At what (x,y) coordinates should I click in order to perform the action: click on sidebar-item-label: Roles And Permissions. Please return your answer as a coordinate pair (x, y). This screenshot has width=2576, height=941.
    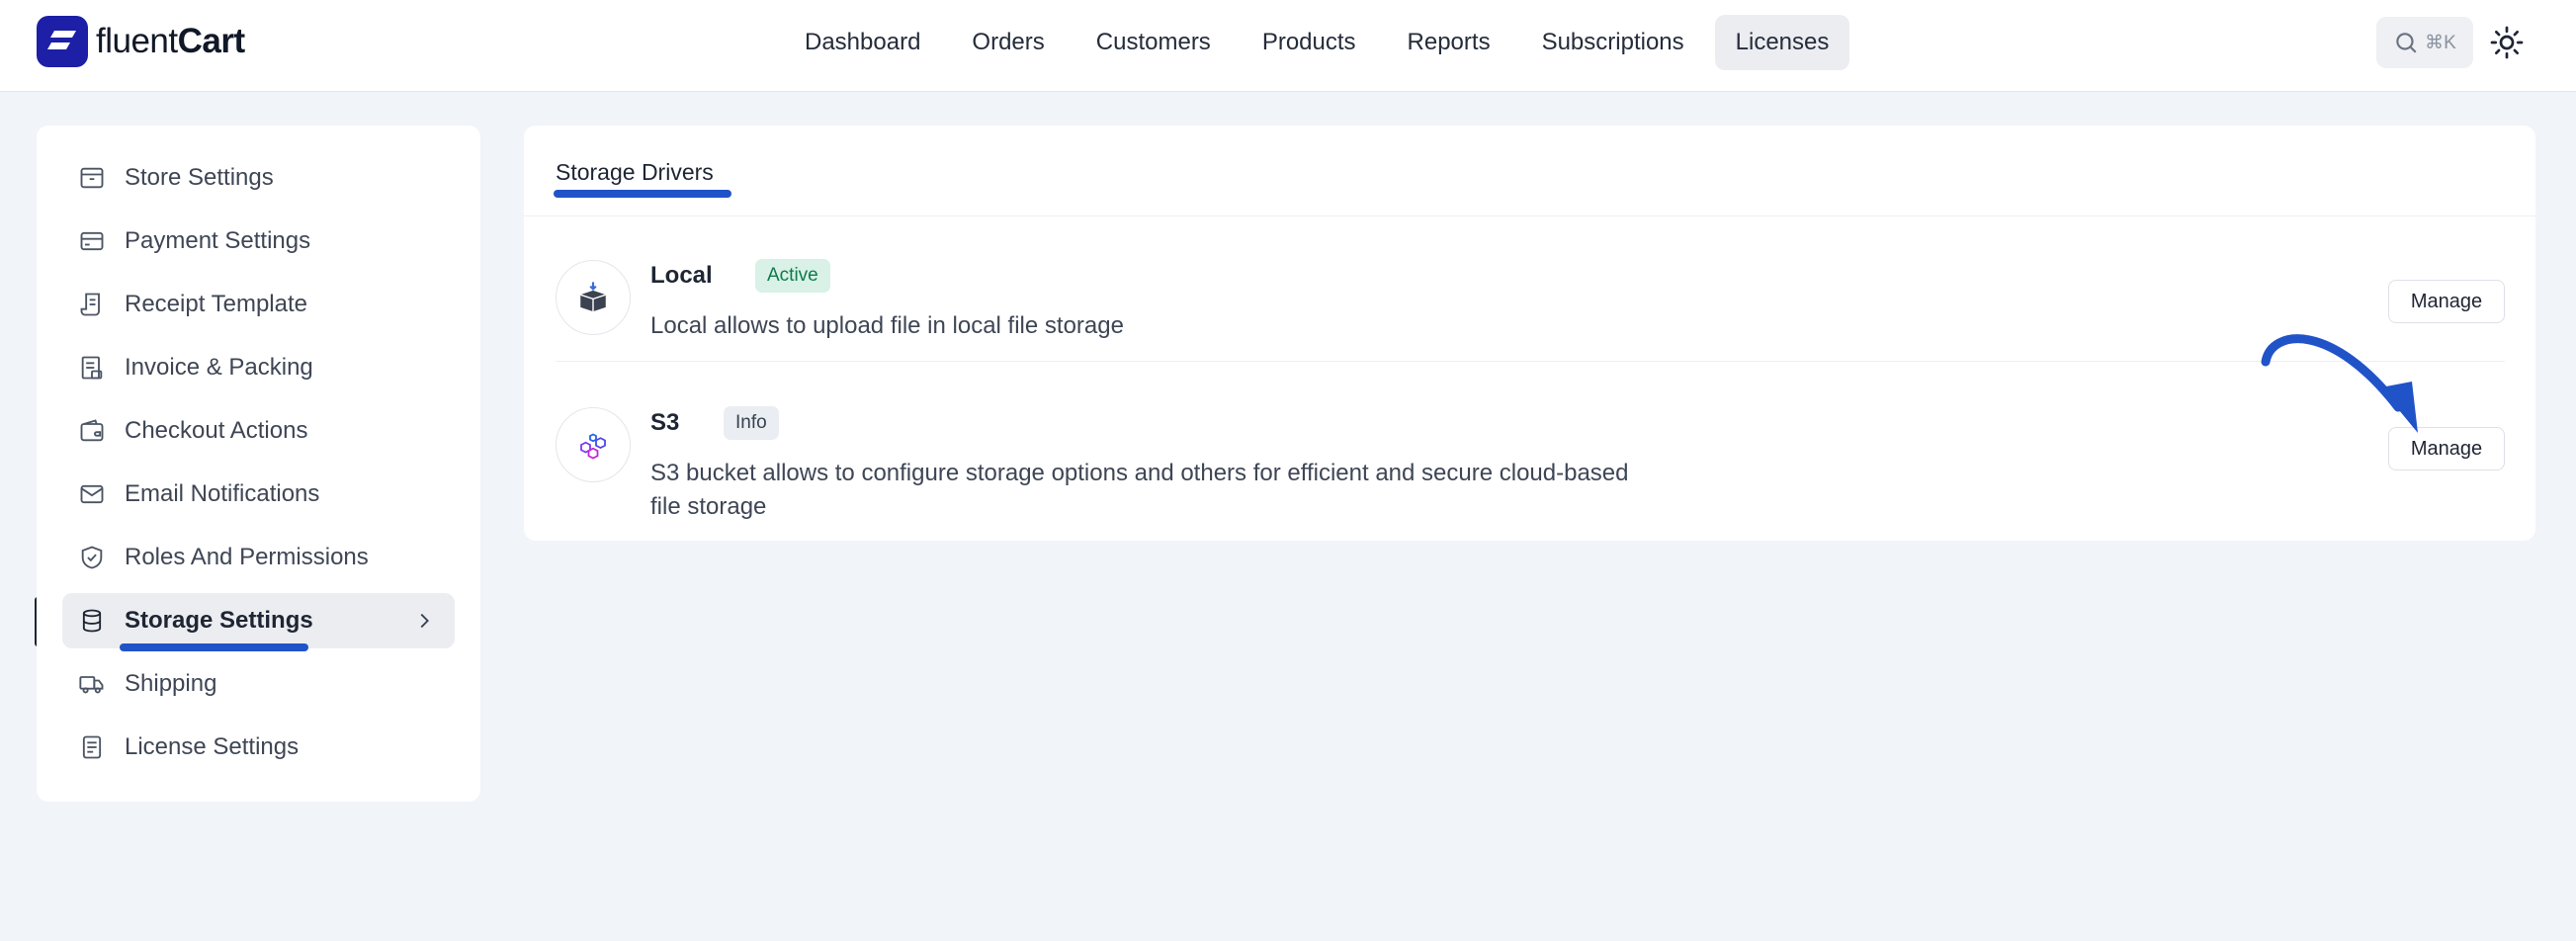
    Looking at the image, I should click on (247, 557).